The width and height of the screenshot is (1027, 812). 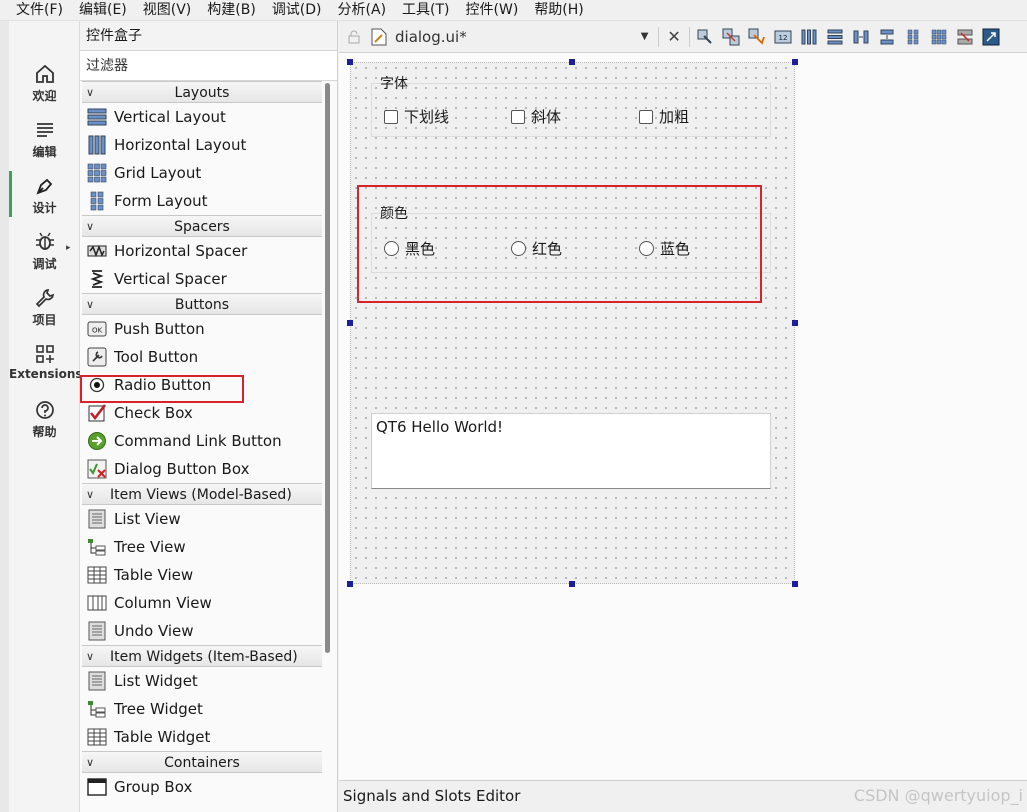 What do you see at coordinates (158, 709) in the screenshot?
I see `widget-label: Tree Widget` at bounding box center [158, 709].